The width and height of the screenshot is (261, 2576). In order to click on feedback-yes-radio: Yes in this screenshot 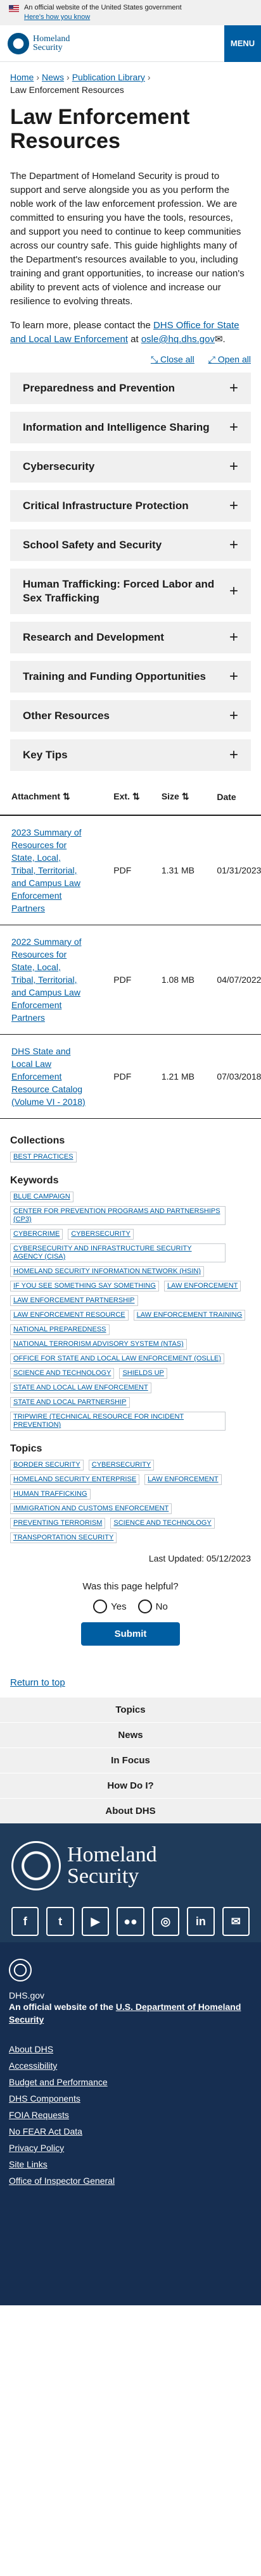, I will do `click(110, 1606)`.